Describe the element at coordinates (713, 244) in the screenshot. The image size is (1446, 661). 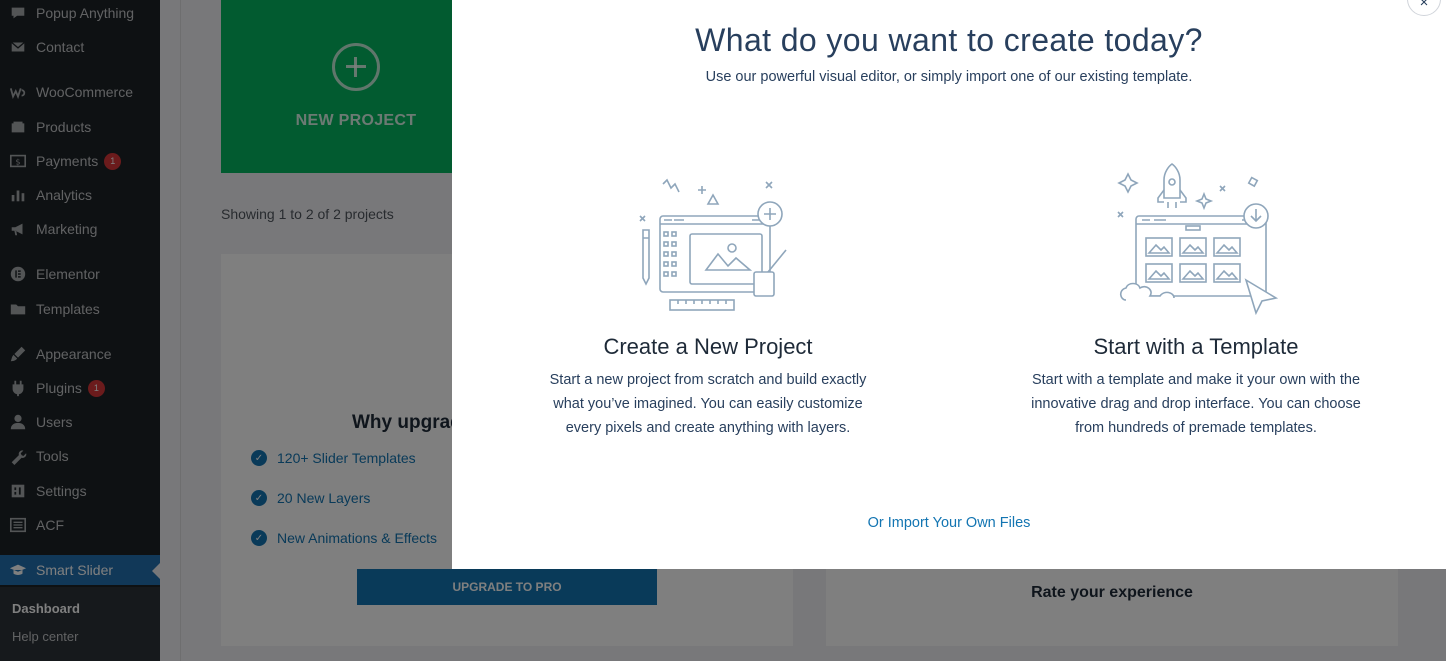
I see `new-project-illustration-icon` at that location.